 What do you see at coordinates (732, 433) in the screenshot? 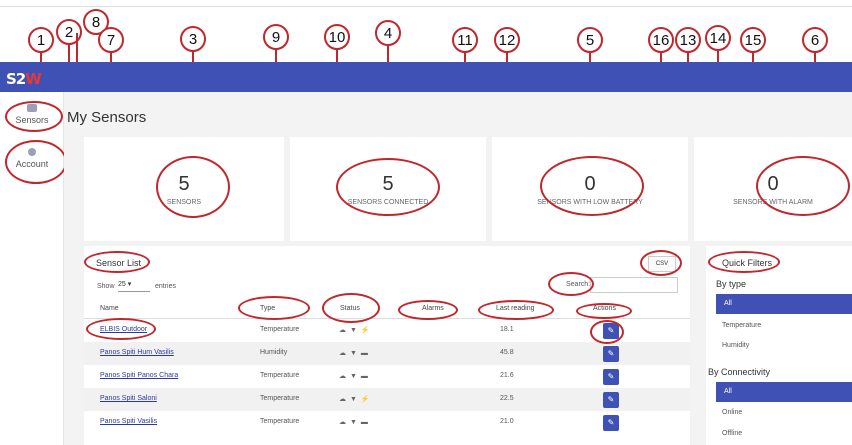
I see `filter-connectivity-offline: Offline` at bounding box center [732, 433].